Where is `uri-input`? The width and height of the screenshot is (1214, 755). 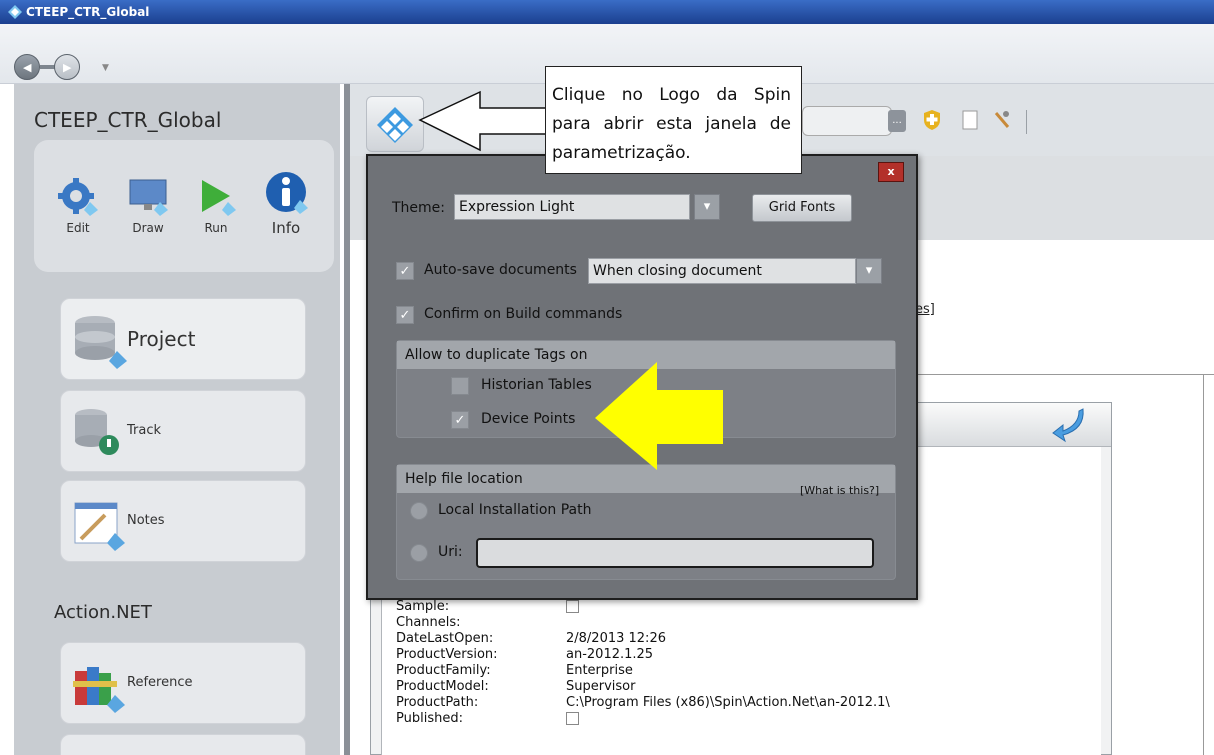
uri-input is located at coordinates (675, 553).